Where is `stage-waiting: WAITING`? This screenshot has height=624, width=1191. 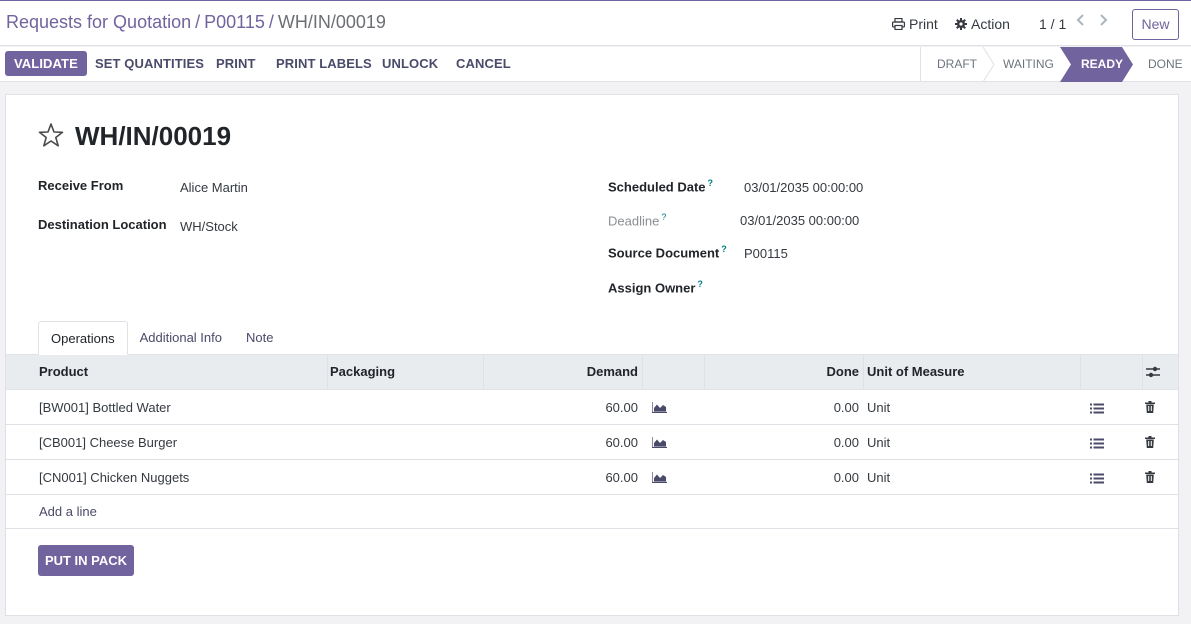
stage-waiting: WAITING is located at coordinates (1028, 64).